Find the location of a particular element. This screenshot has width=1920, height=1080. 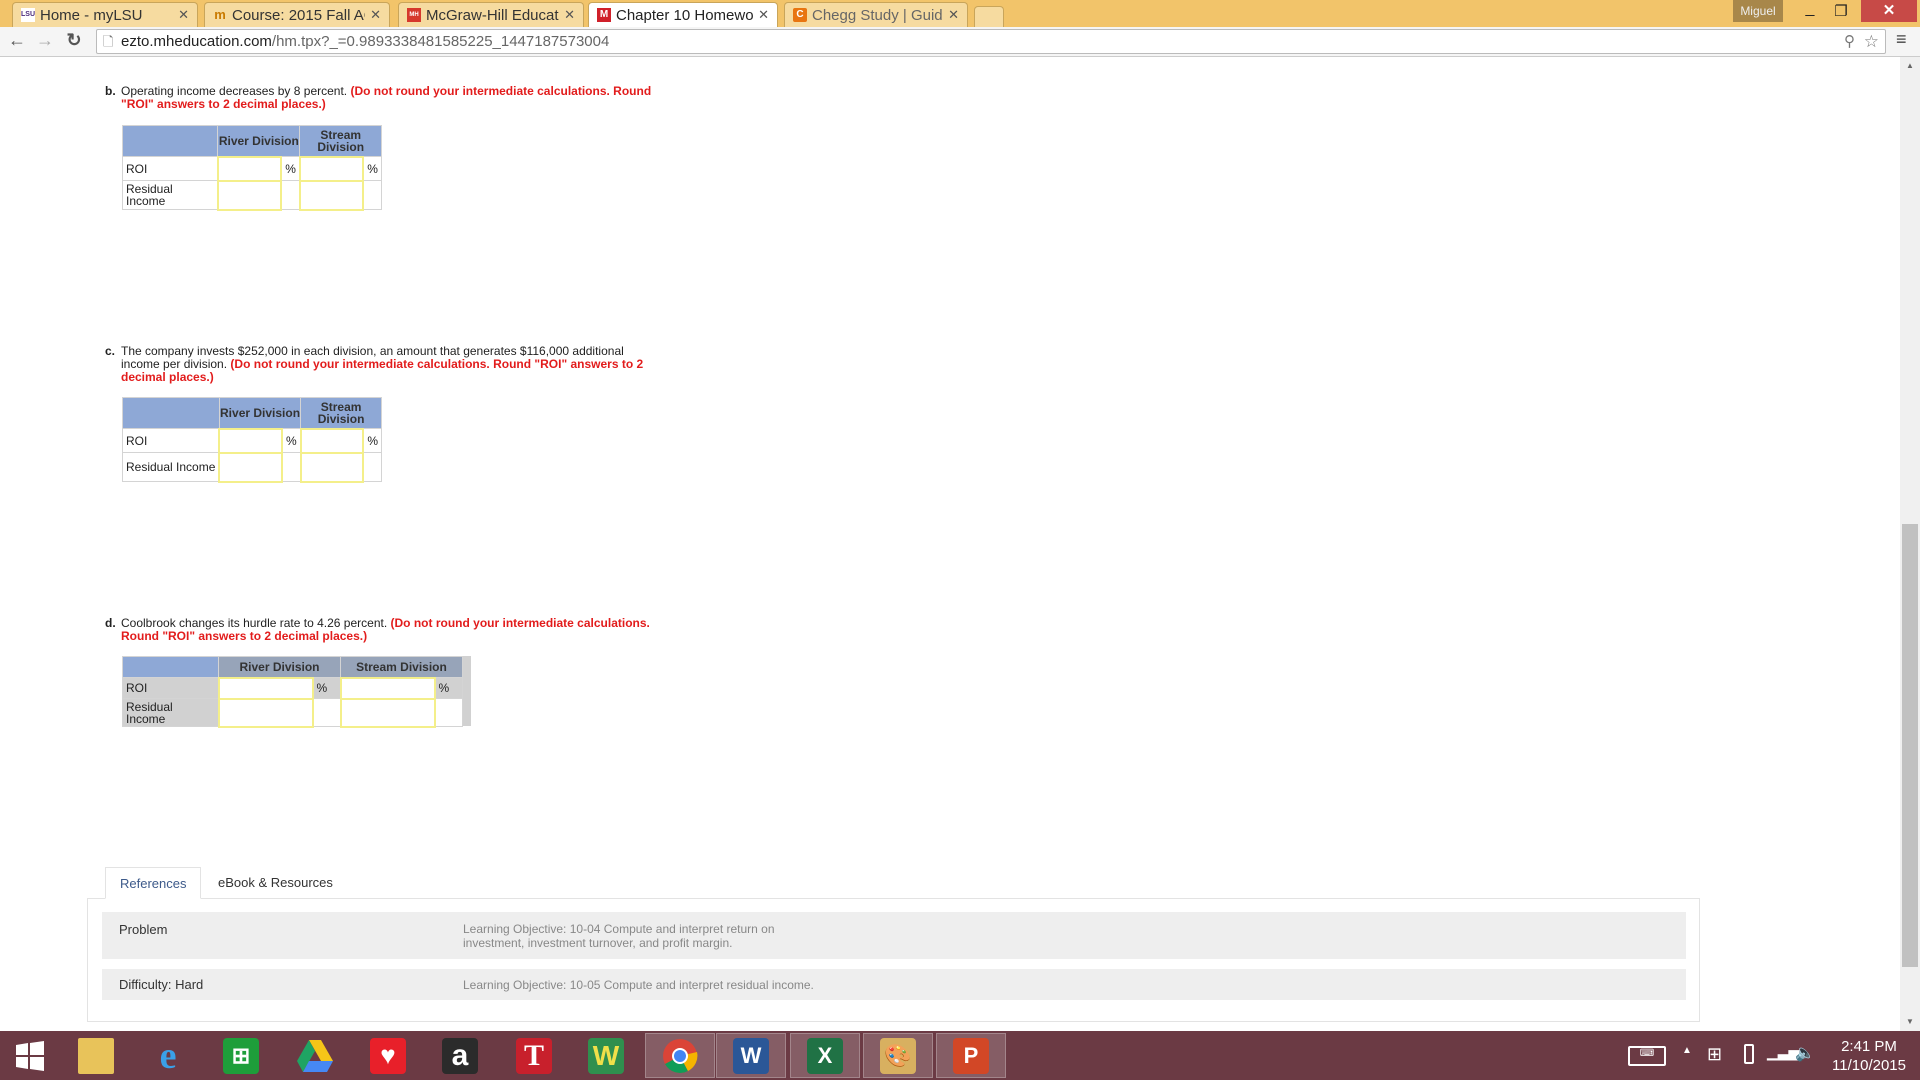

taskbar-file-explorer is located at coordinates (96, 1055).